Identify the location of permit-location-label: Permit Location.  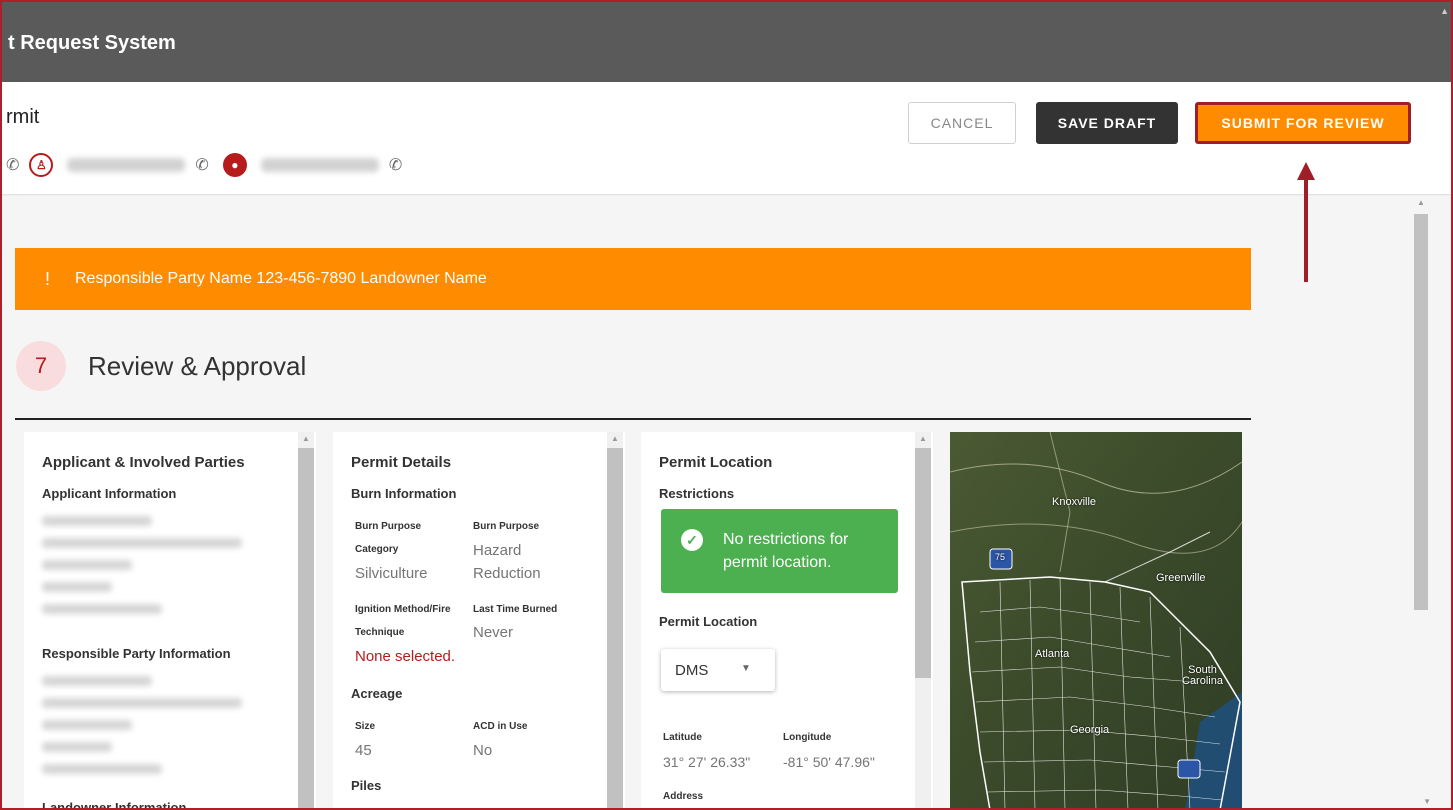
(708, 621).